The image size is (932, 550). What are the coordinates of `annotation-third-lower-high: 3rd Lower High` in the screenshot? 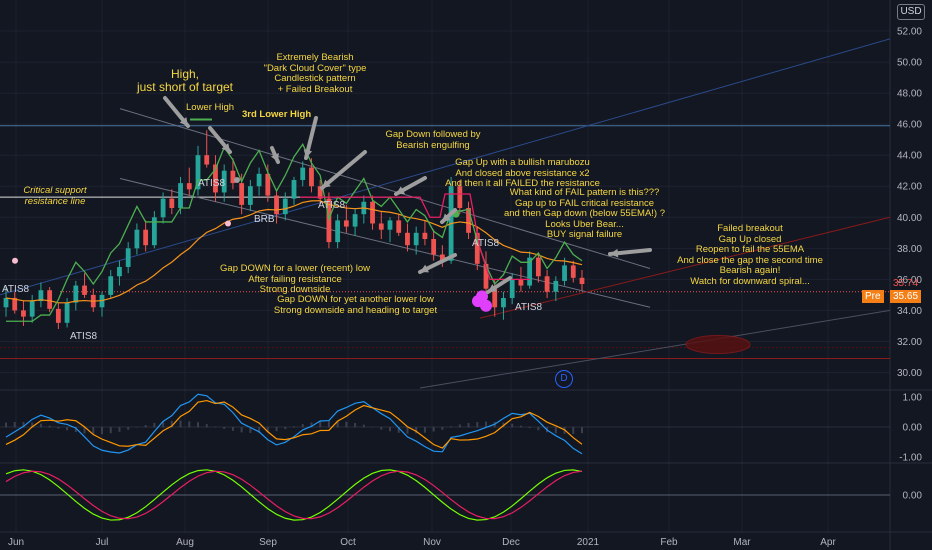 It's located at (277, 114).